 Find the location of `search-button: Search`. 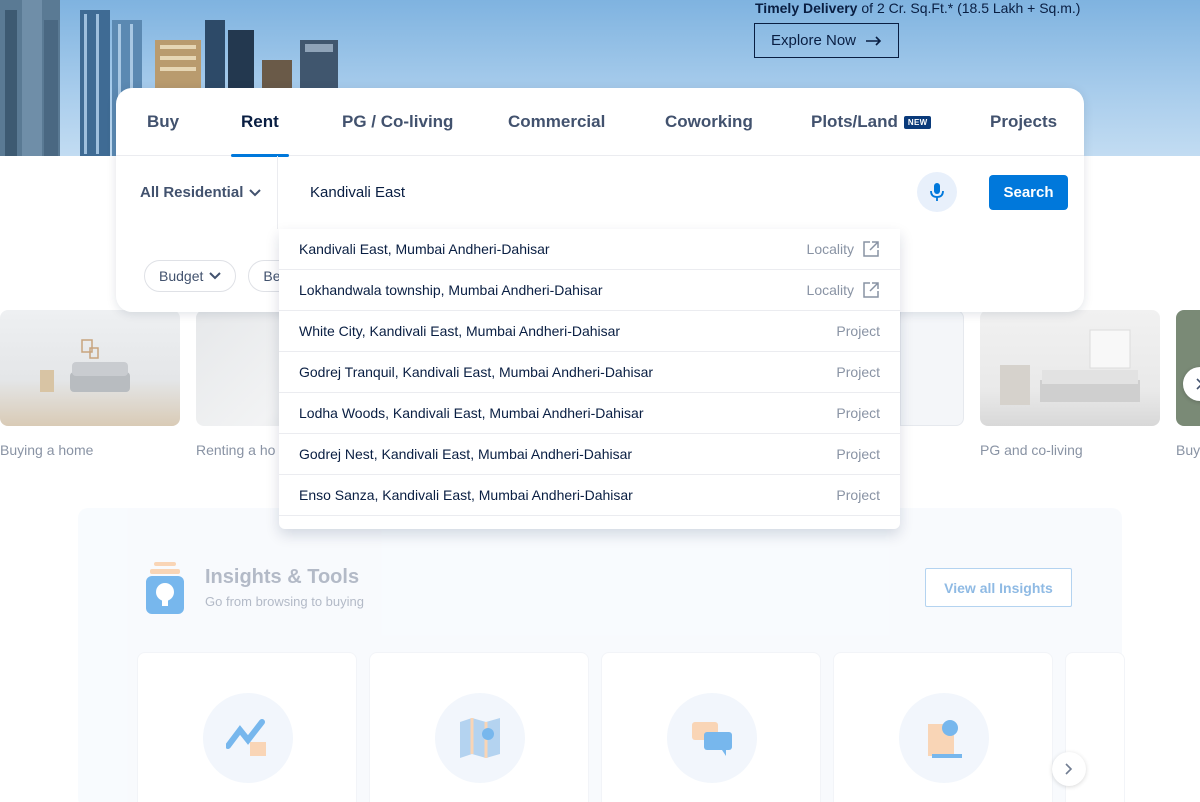

search-button: Search is located at coordinates (1028, 192).